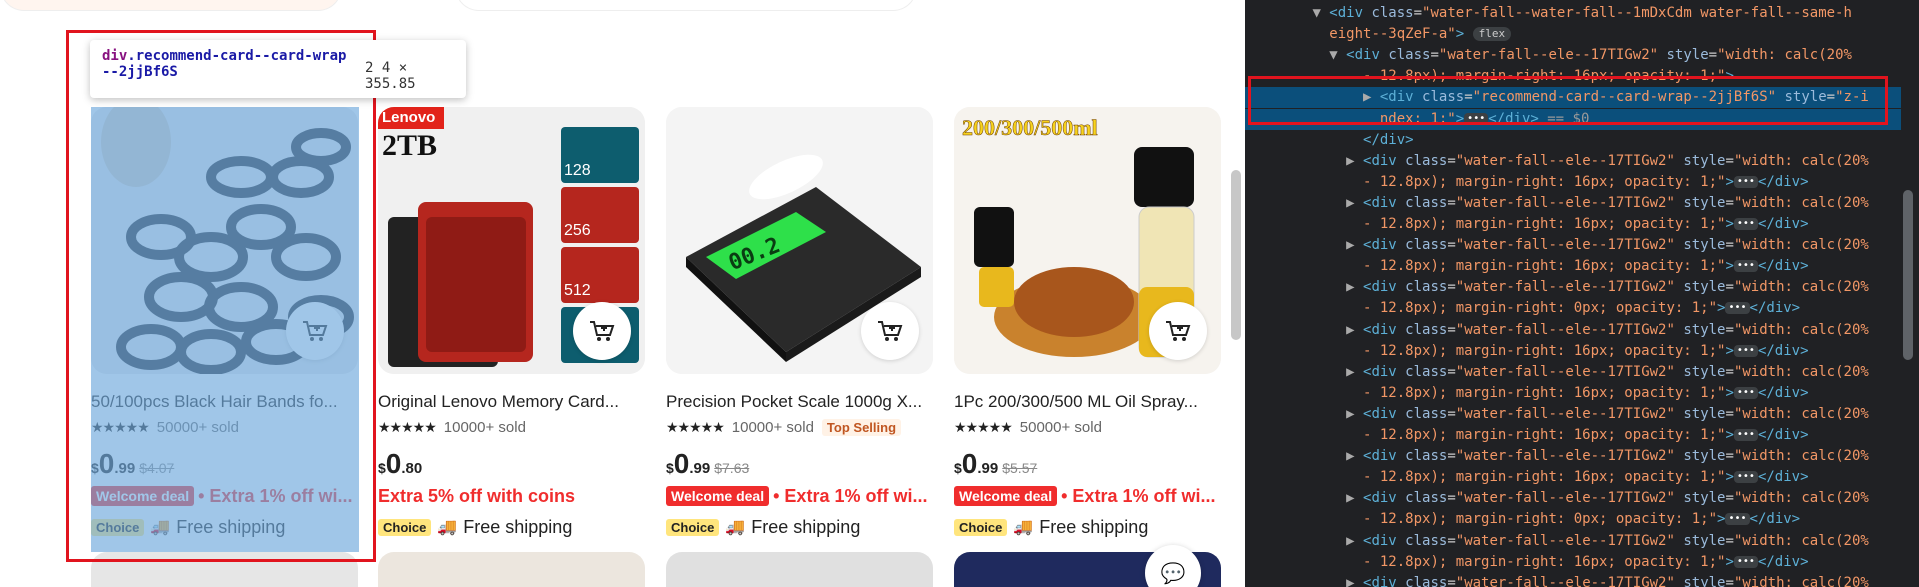  I want to click on code-token: >, so click(1729, 350).